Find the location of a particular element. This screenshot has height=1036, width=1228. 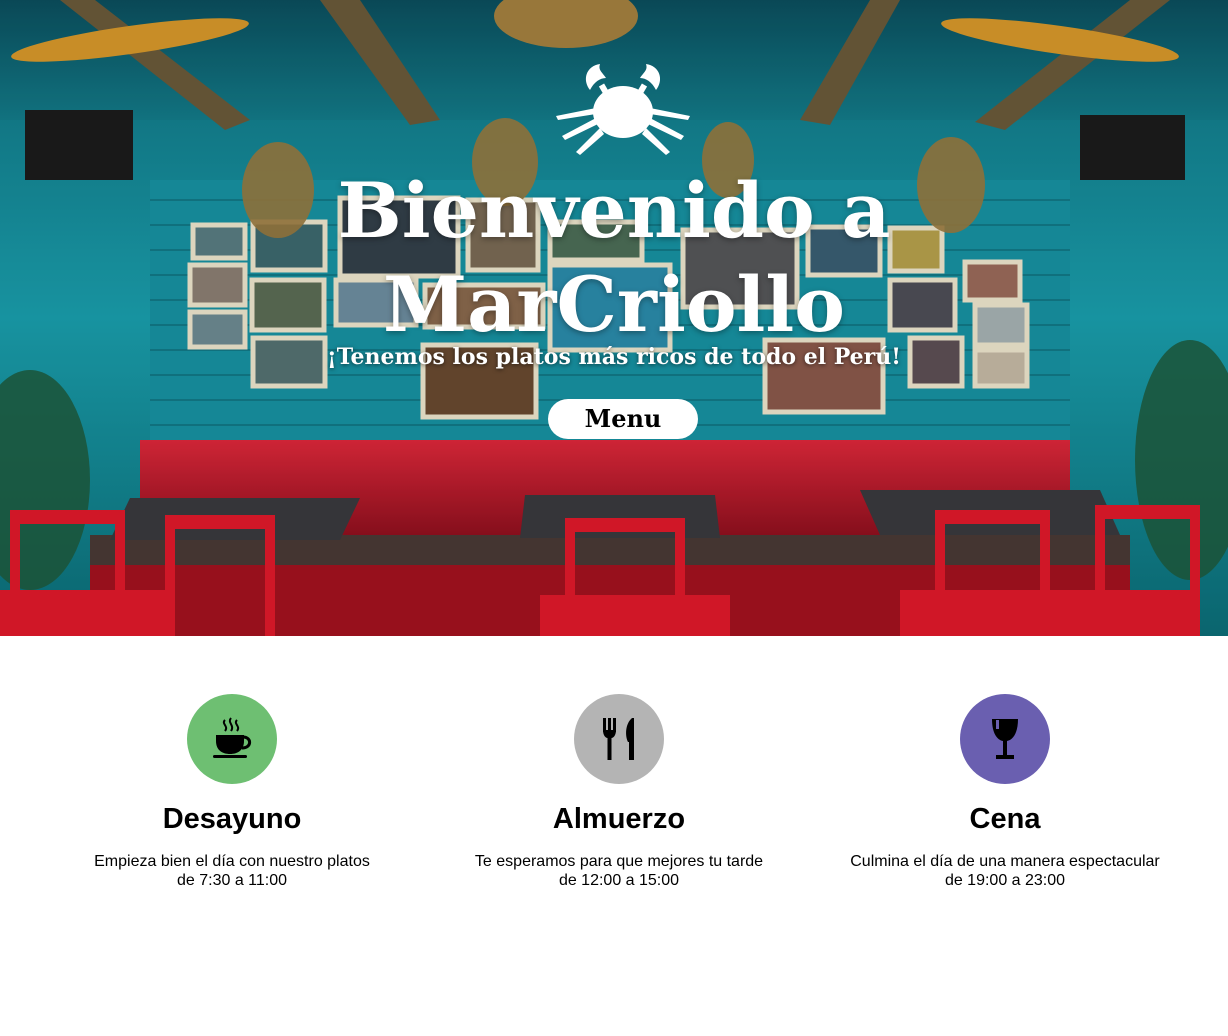

service-title: Cena is located at coordinates (1005, 819).